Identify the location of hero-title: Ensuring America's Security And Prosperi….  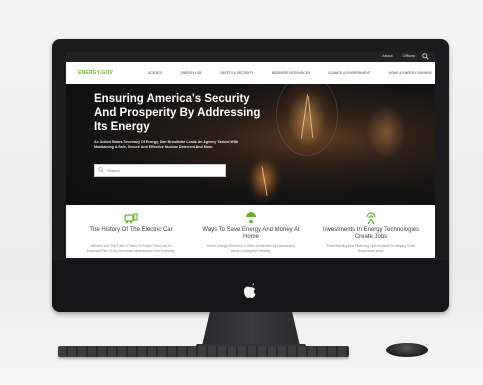
(177, 113).